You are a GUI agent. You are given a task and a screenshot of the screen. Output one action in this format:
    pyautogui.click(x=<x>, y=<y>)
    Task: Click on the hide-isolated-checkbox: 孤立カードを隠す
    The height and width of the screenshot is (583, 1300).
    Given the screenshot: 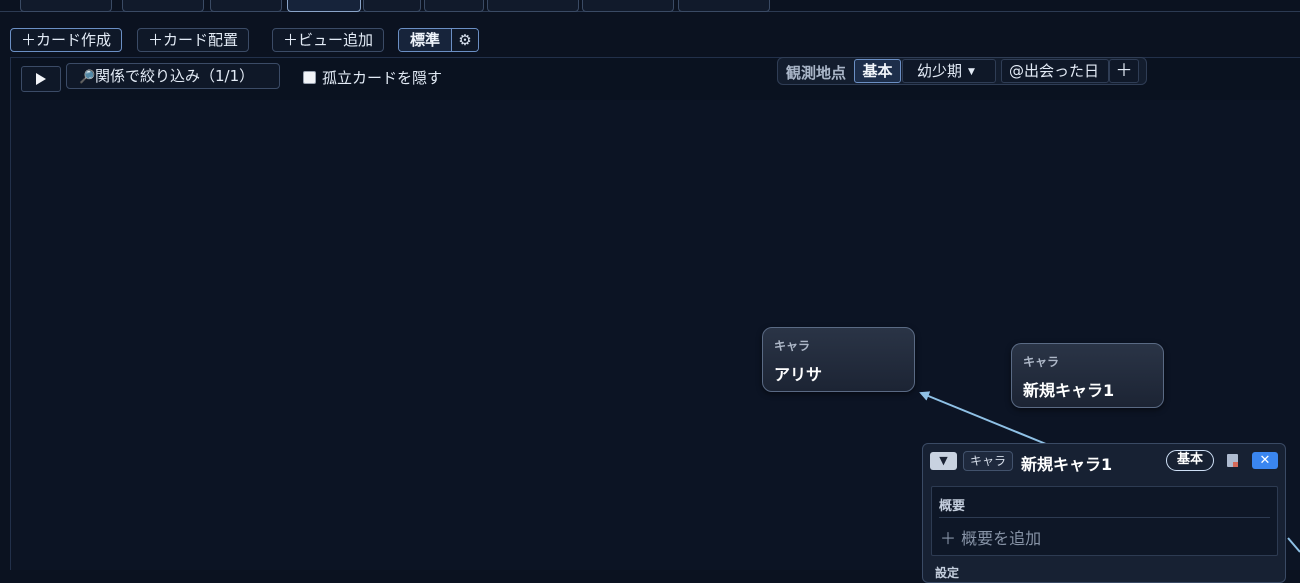 What is the action you would take?
    pyautogui.click(x=372, y=77)
    